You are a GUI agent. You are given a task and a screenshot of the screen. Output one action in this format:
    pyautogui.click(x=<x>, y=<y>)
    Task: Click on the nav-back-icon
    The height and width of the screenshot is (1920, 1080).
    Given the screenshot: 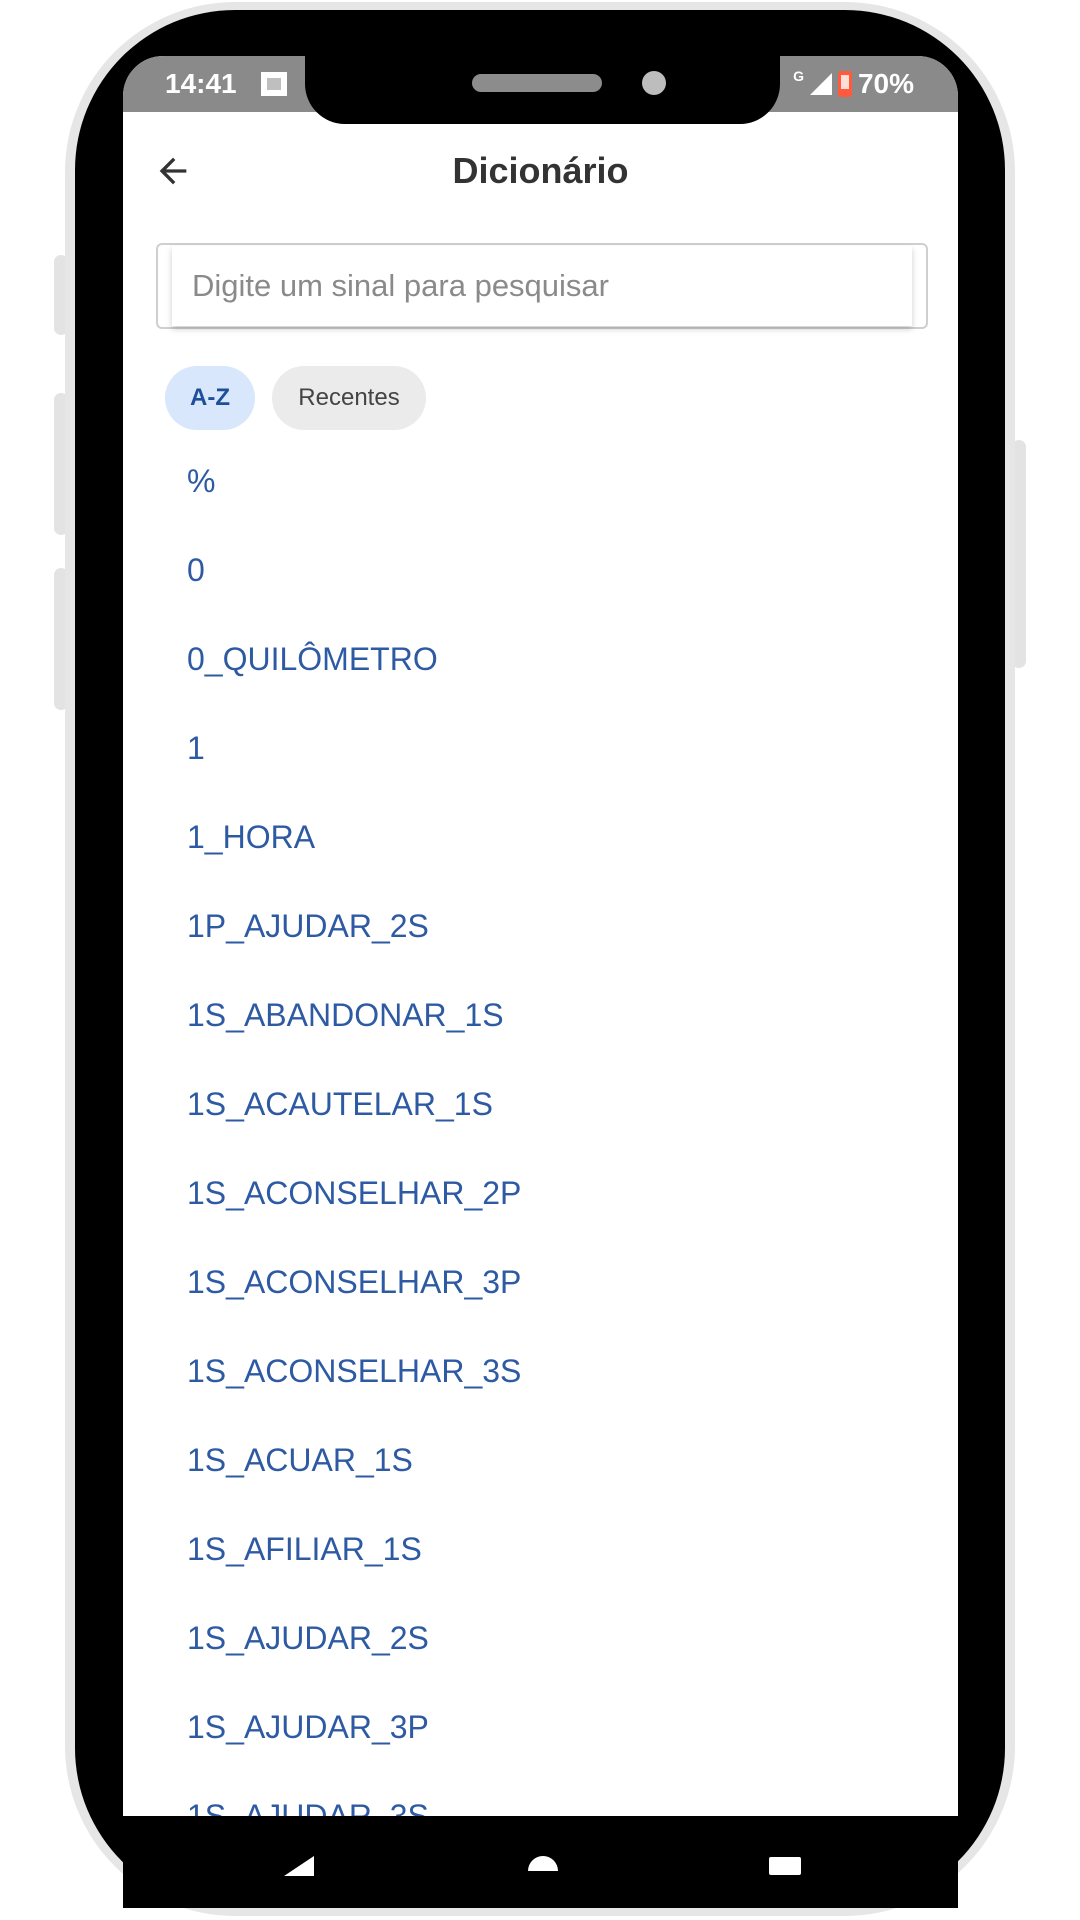 What is the action you would take?
    pyautogui.click(x=299, y=1866)
    